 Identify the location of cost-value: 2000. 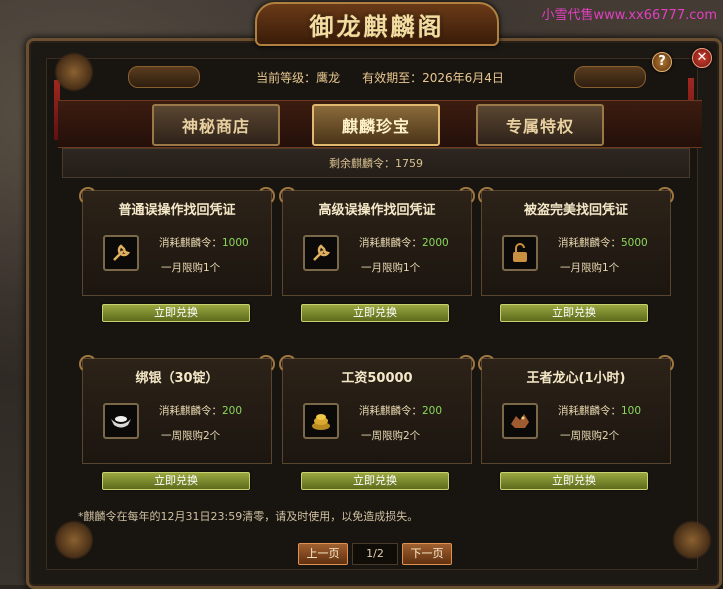
(435, 243).